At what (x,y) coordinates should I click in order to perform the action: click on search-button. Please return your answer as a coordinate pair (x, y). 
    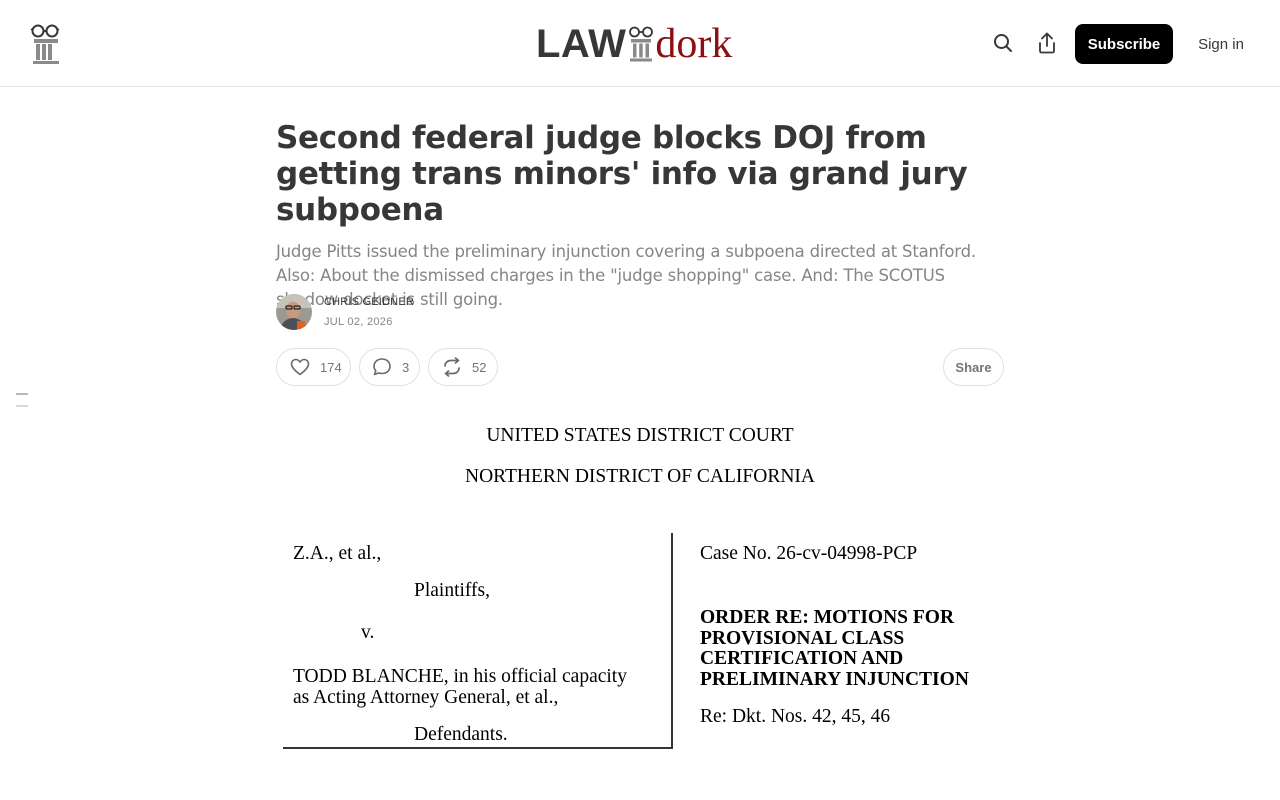
    Looking at the image, I should click on (1003, 43).